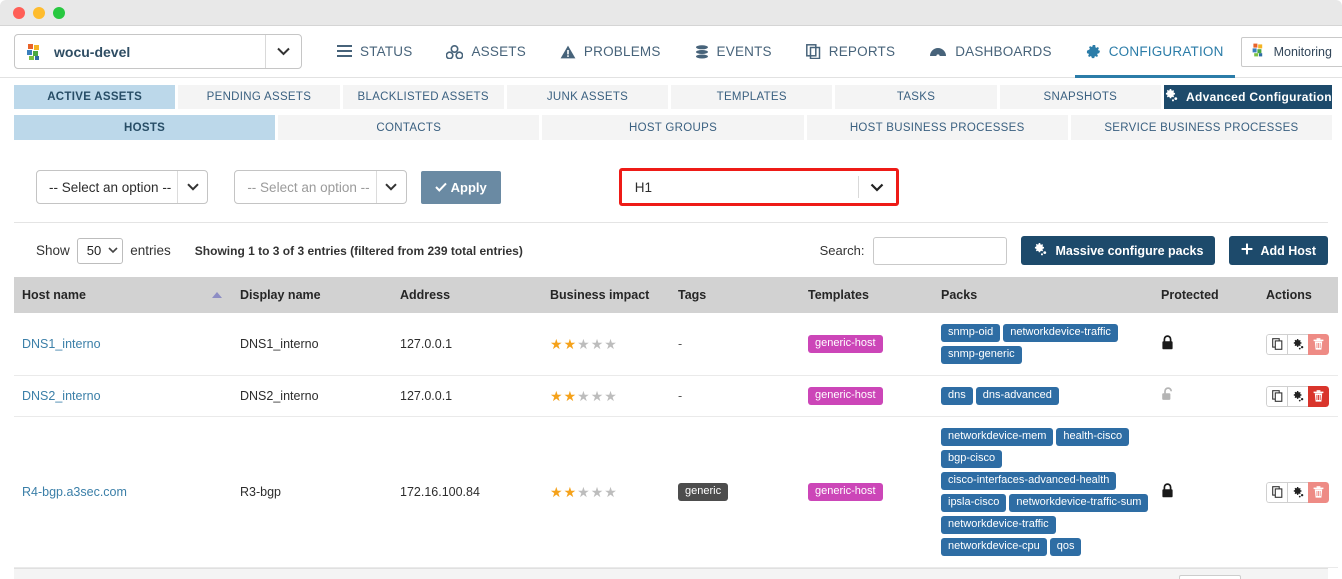 The height and width of the screenshot is (579, 1342). What do you see at coordinates (145, 127) in the screenshot?
I see `tab-hosts: HOSTS` at bounding box center [145, 127].